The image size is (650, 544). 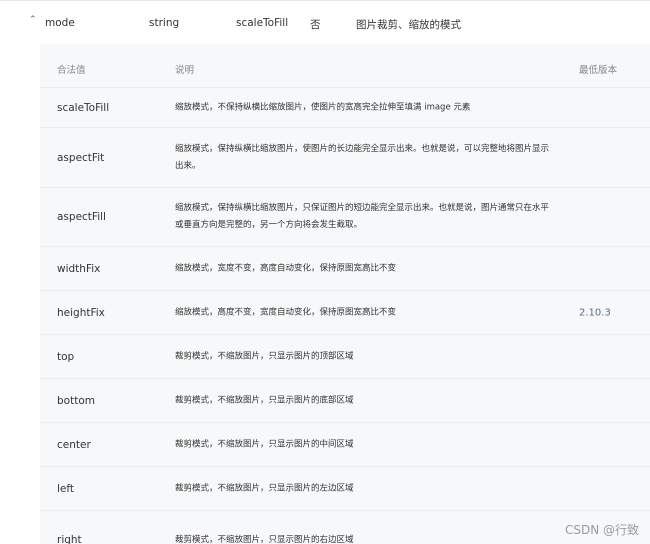 I want to click on property-name: mode, so click(x=60, y=23).